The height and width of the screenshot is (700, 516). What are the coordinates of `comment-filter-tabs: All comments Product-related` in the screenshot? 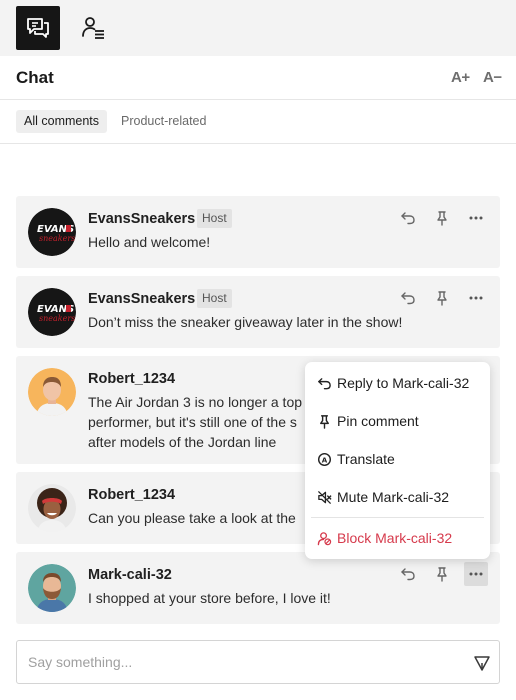 It's located at (258, 122).